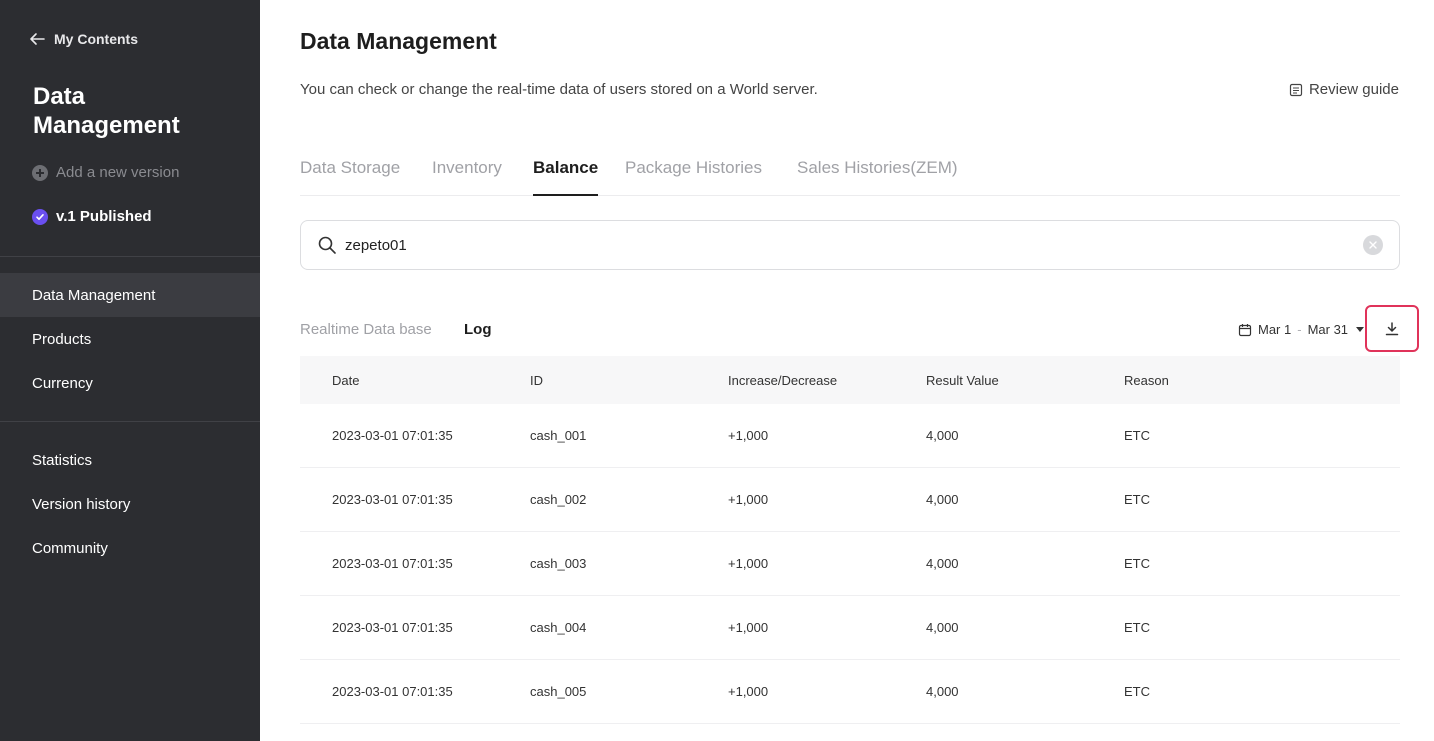 Image resolution: width=1434 pixels, height=741 pixels. I want to click on download-icon, so click(1392, 328).